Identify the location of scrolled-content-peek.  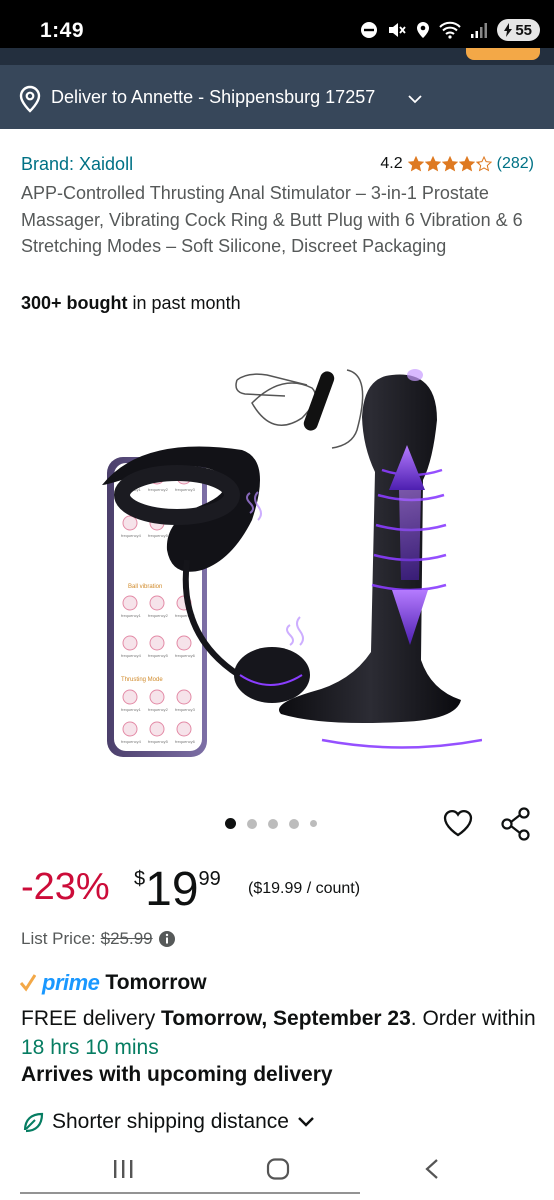
(190, 1196).